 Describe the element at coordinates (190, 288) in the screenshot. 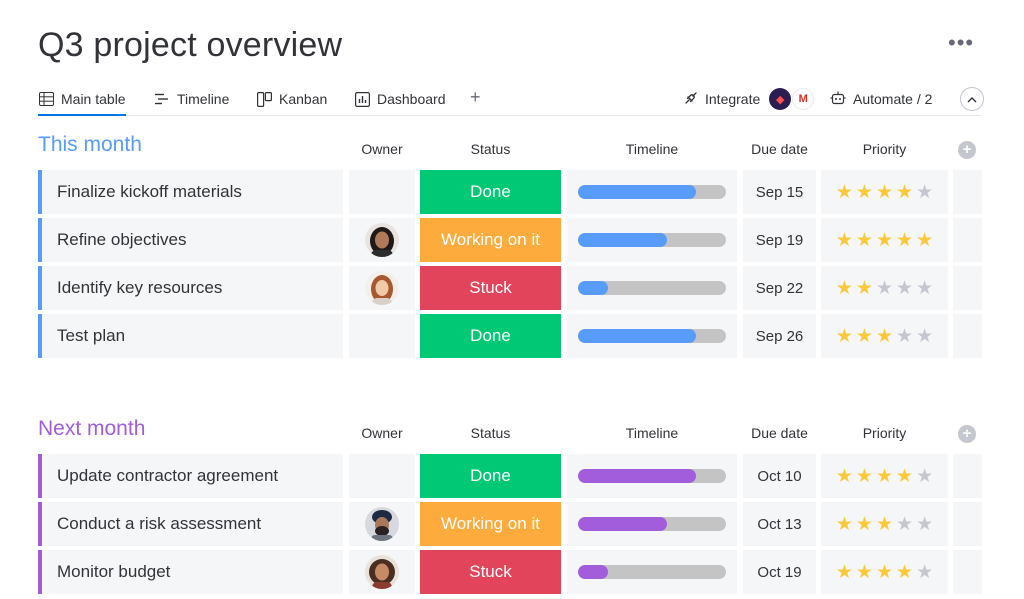

I see `item-name-cell: Identify key resources` at that location.